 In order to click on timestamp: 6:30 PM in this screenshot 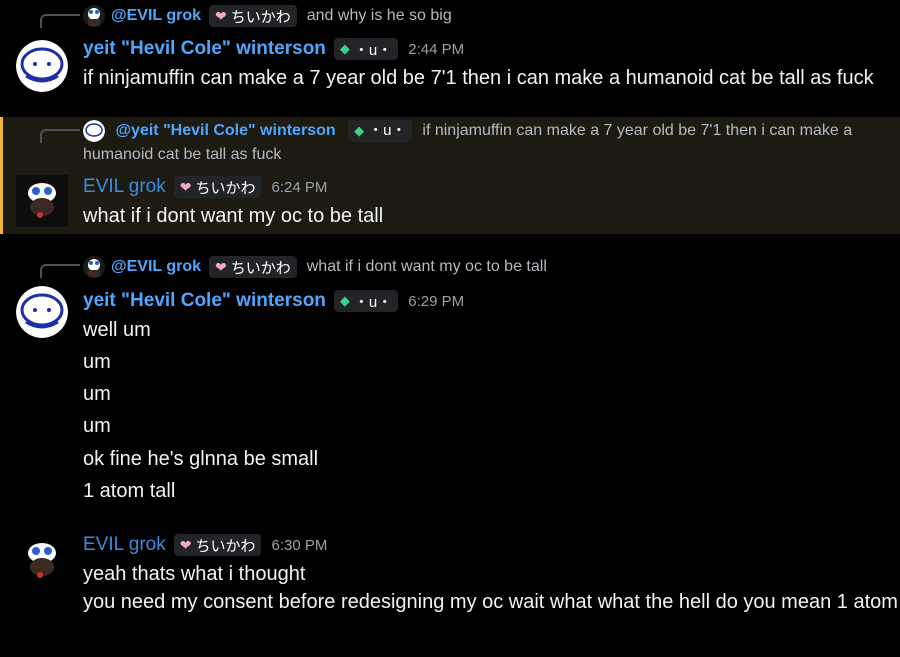, I will do `click(299, 545)`.